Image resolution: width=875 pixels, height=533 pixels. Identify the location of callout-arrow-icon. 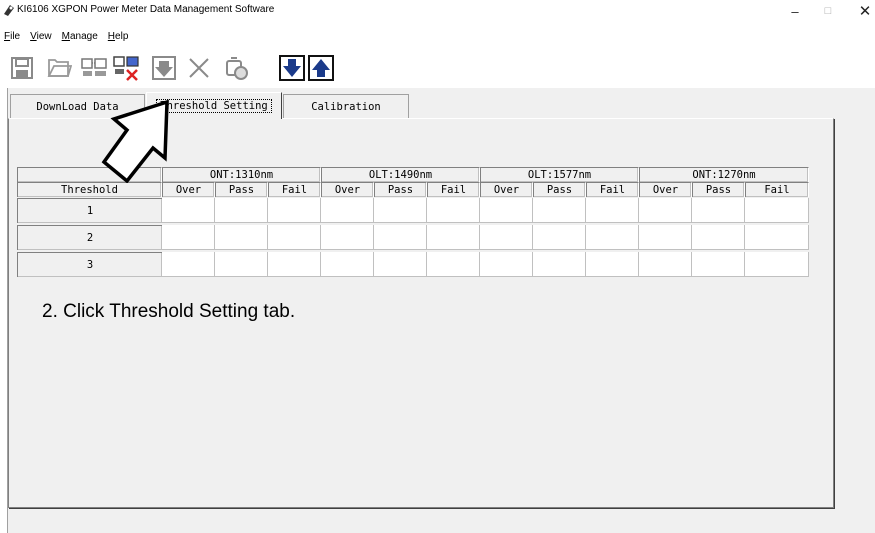
(135, 141).